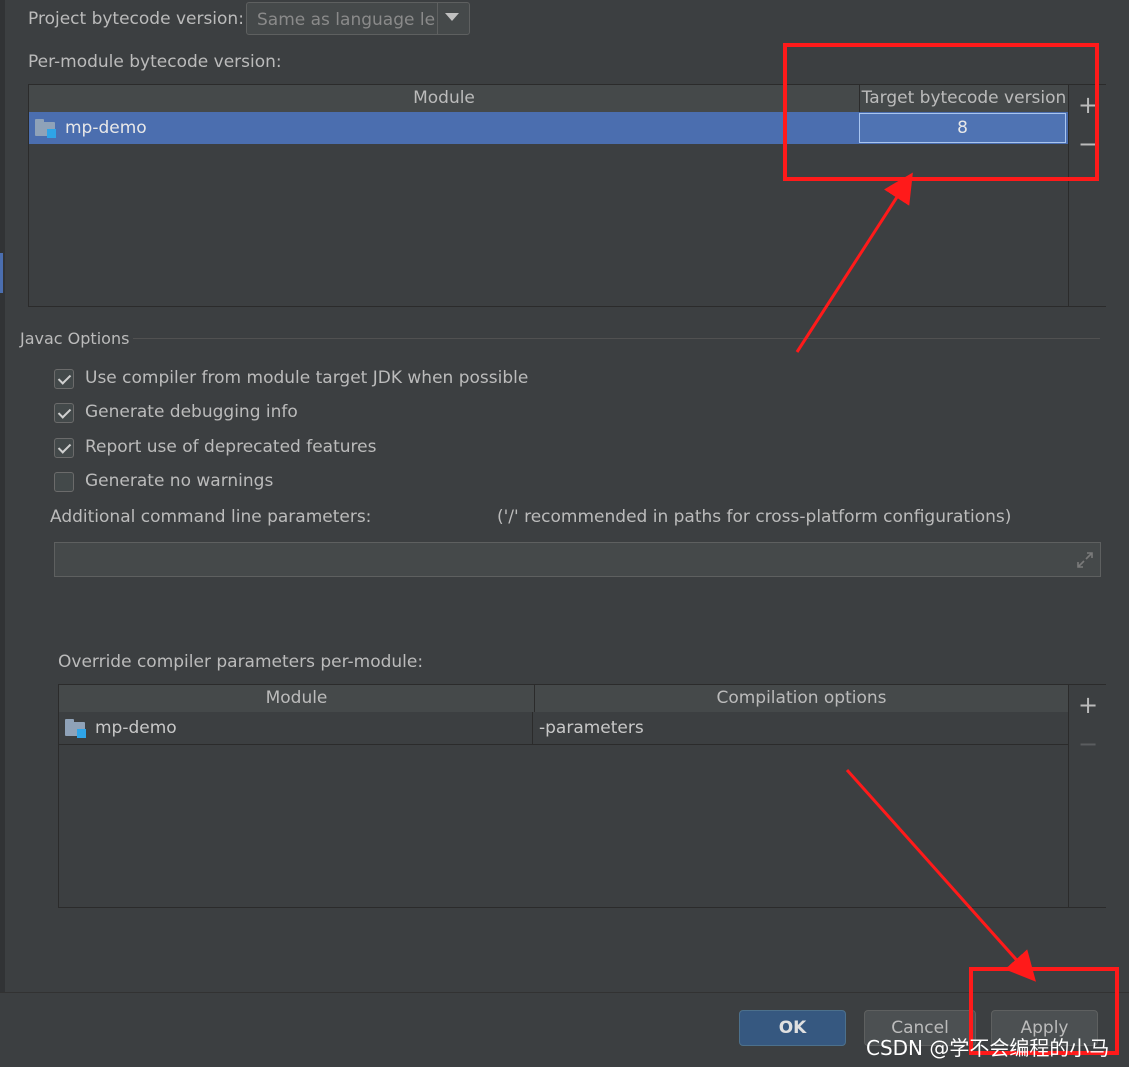 This screenshot has width=1129, height=1067. What do you see at coordinates (191, 412) in the screenshot?
I see `option-label: Generate debugging info` at bounding box center [191, 412].